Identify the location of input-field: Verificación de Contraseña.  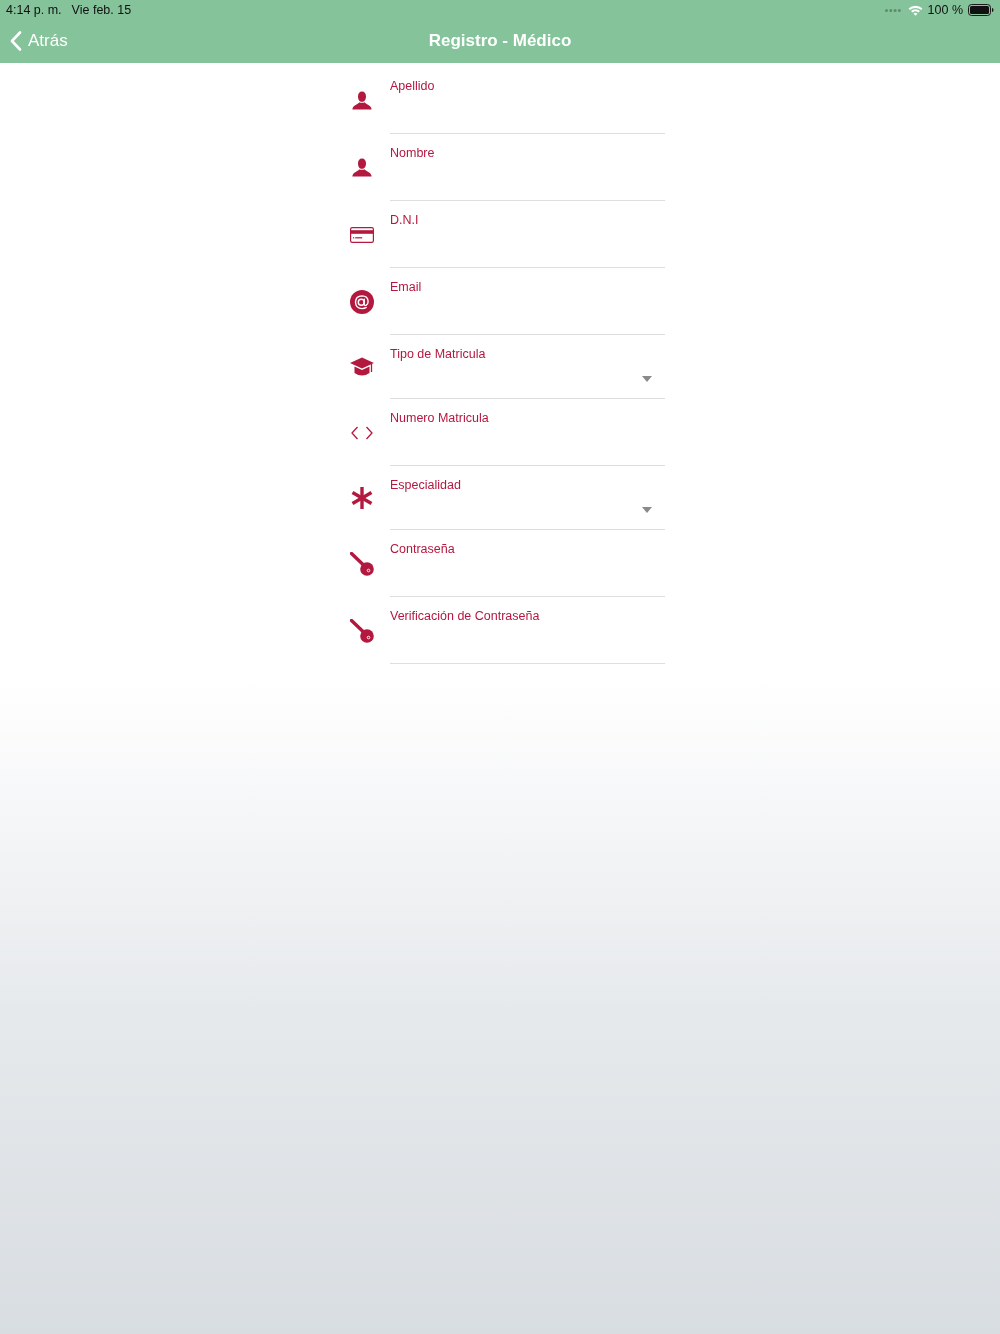
(527, 630).